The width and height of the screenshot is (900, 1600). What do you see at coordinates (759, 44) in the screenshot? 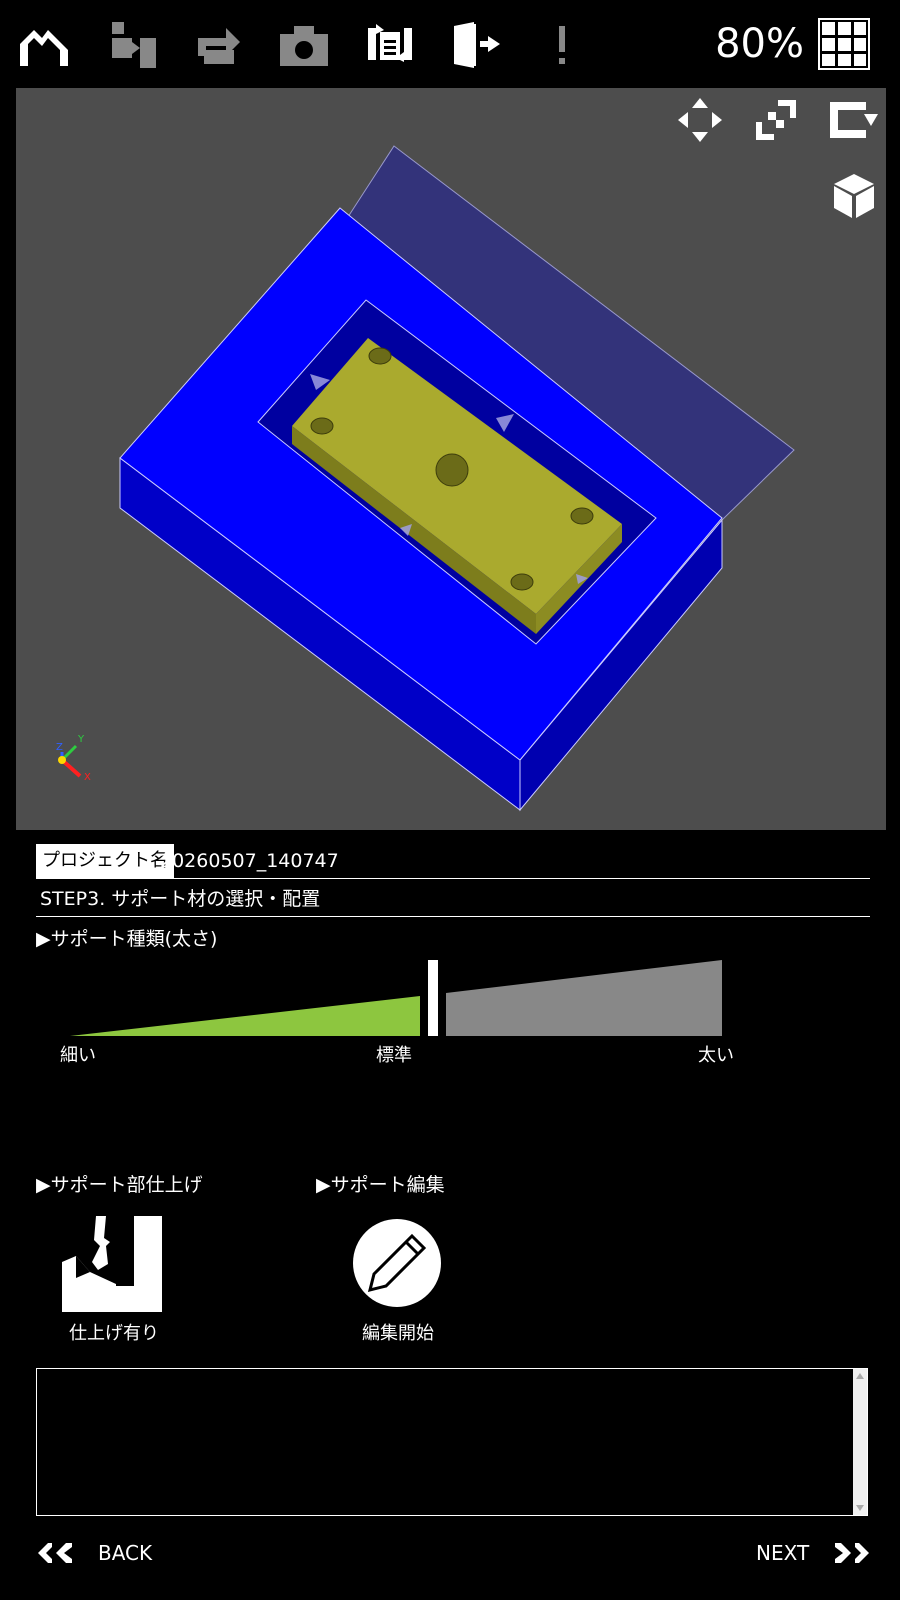
I see `zoom-level: 80%` at bounding box center [759, 44].